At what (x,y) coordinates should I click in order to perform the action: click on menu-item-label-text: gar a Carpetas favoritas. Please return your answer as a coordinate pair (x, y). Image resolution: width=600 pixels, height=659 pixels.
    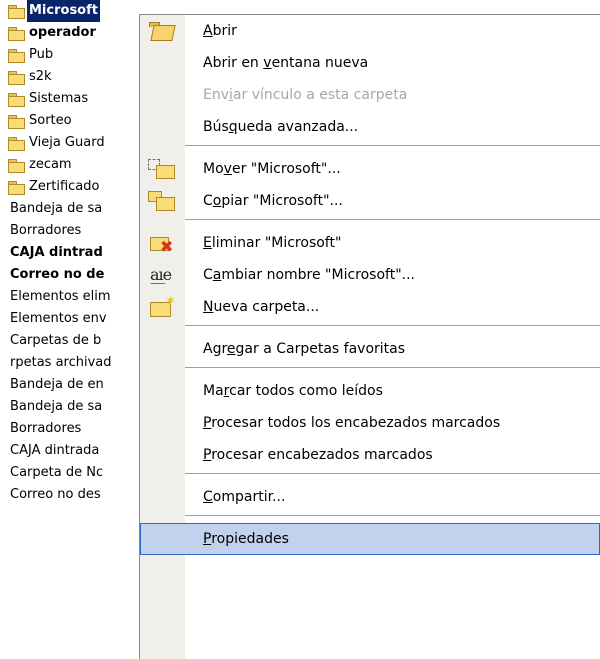
    Looking at the image, I should click on (320, 349).